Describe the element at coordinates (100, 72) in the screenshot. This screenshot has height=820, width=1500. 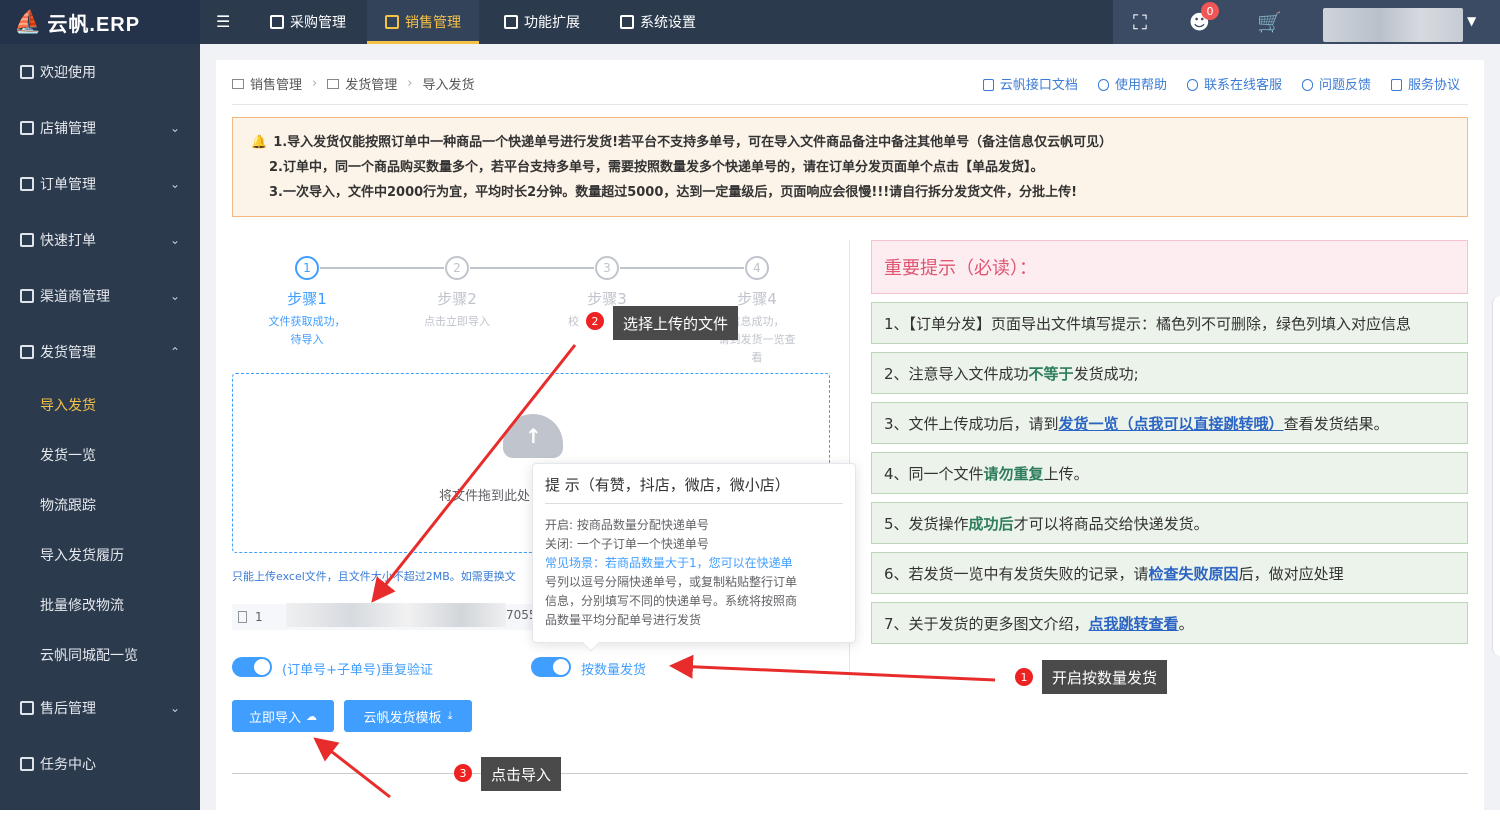
I see `sidebar-item-welcome: 欢迎使用` at that location.